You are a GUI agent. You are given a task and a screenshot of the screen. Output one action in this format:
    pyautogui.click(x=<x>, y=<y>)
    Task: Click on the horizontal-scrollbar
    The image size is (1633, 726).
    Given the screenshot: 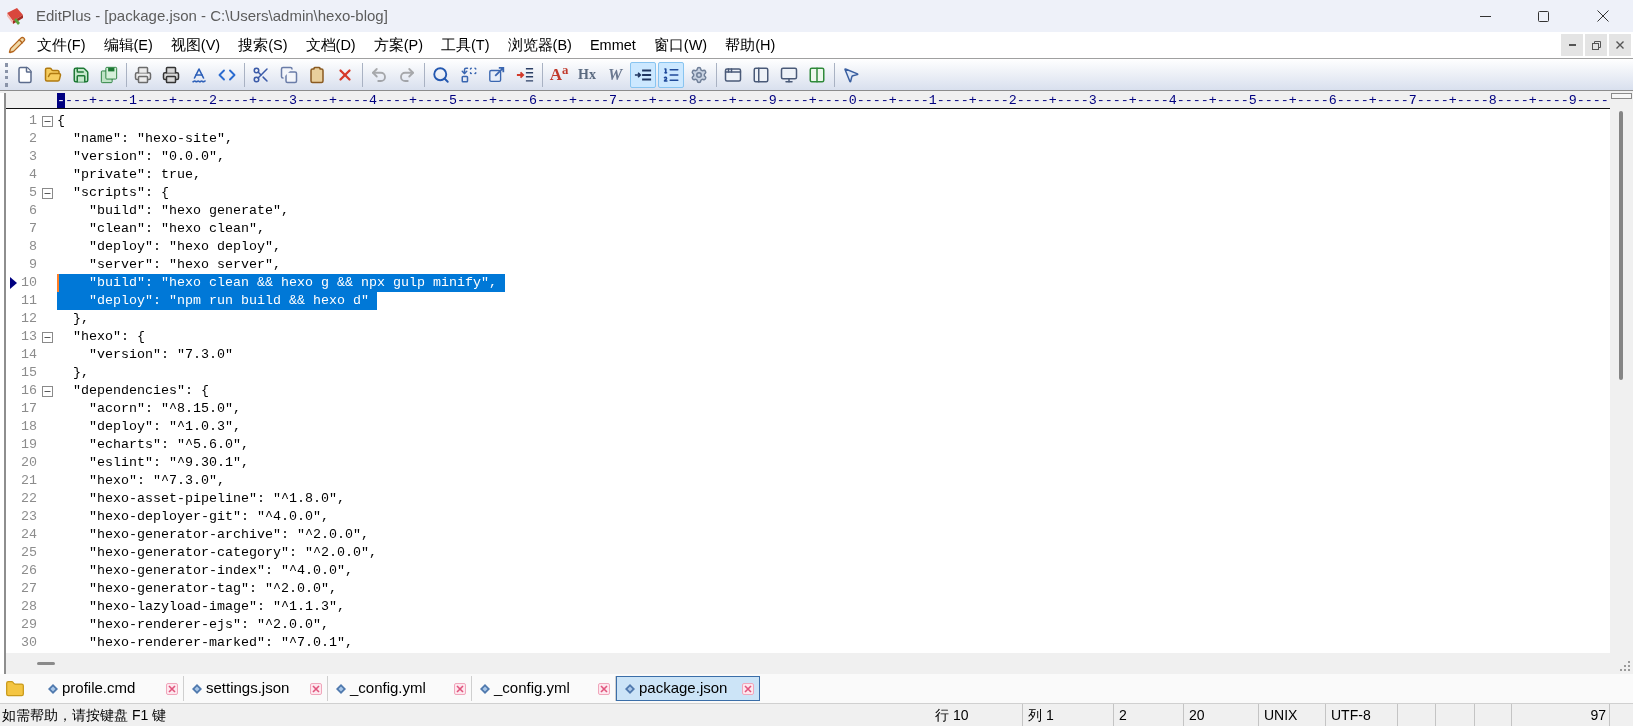 What is the action you would take?
    pyautogui.click(x=808, y=663)
    